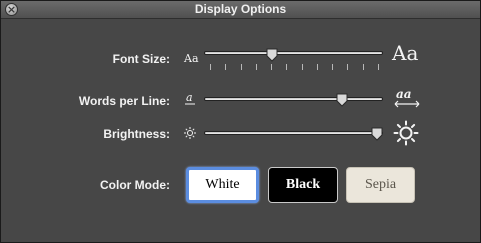  I want to click on font-size-ticks, so click(295, 67).